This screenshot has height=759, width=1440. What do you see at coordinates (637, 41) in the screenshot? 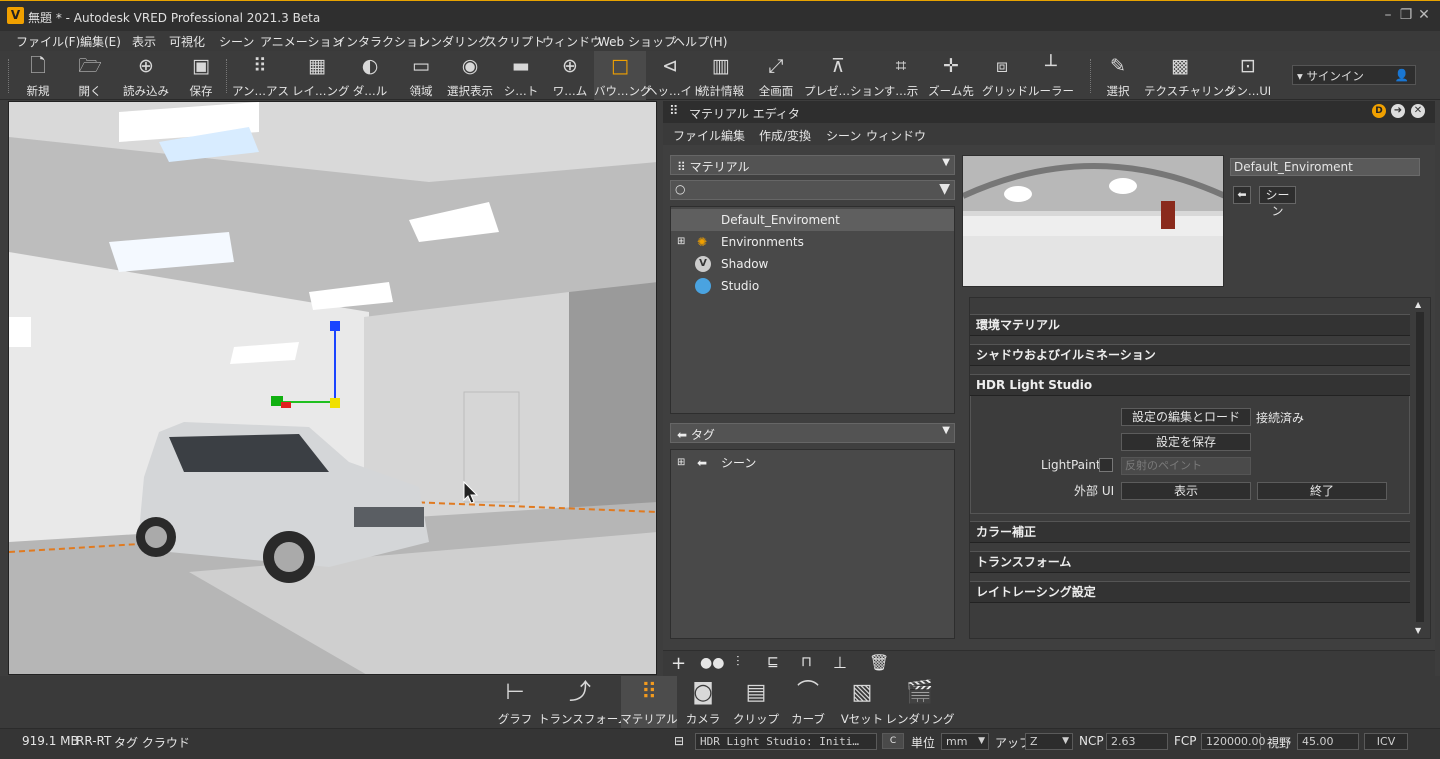
I see `menu-webshop: Web ショップ` at bounding box center [637, 41].